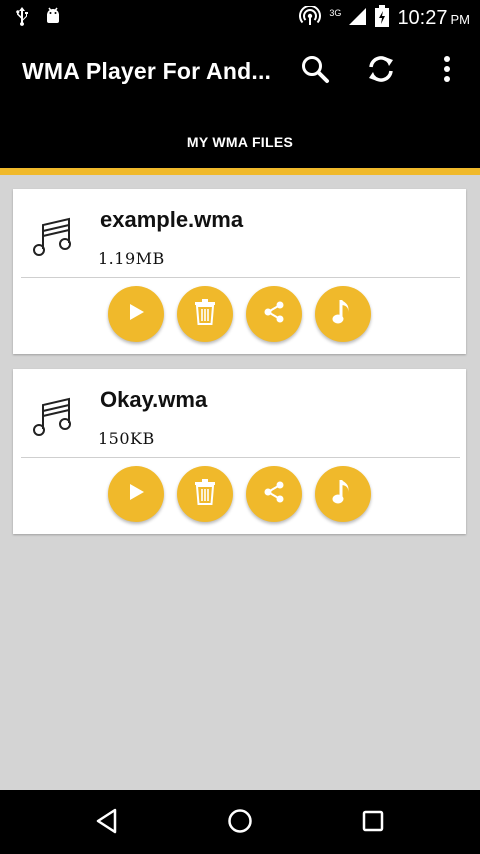 This screenshot has height=854, width=480. I want to click on tab-my-wma-files: MY WMA FILES, so click(240, 142).